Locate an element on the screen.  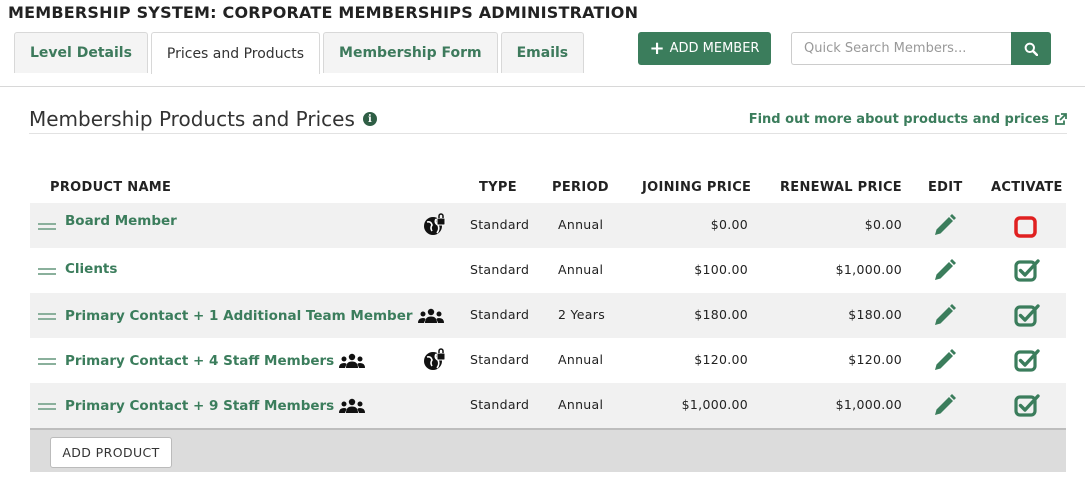
product-name: Clients is located at coordinates (91, 269).